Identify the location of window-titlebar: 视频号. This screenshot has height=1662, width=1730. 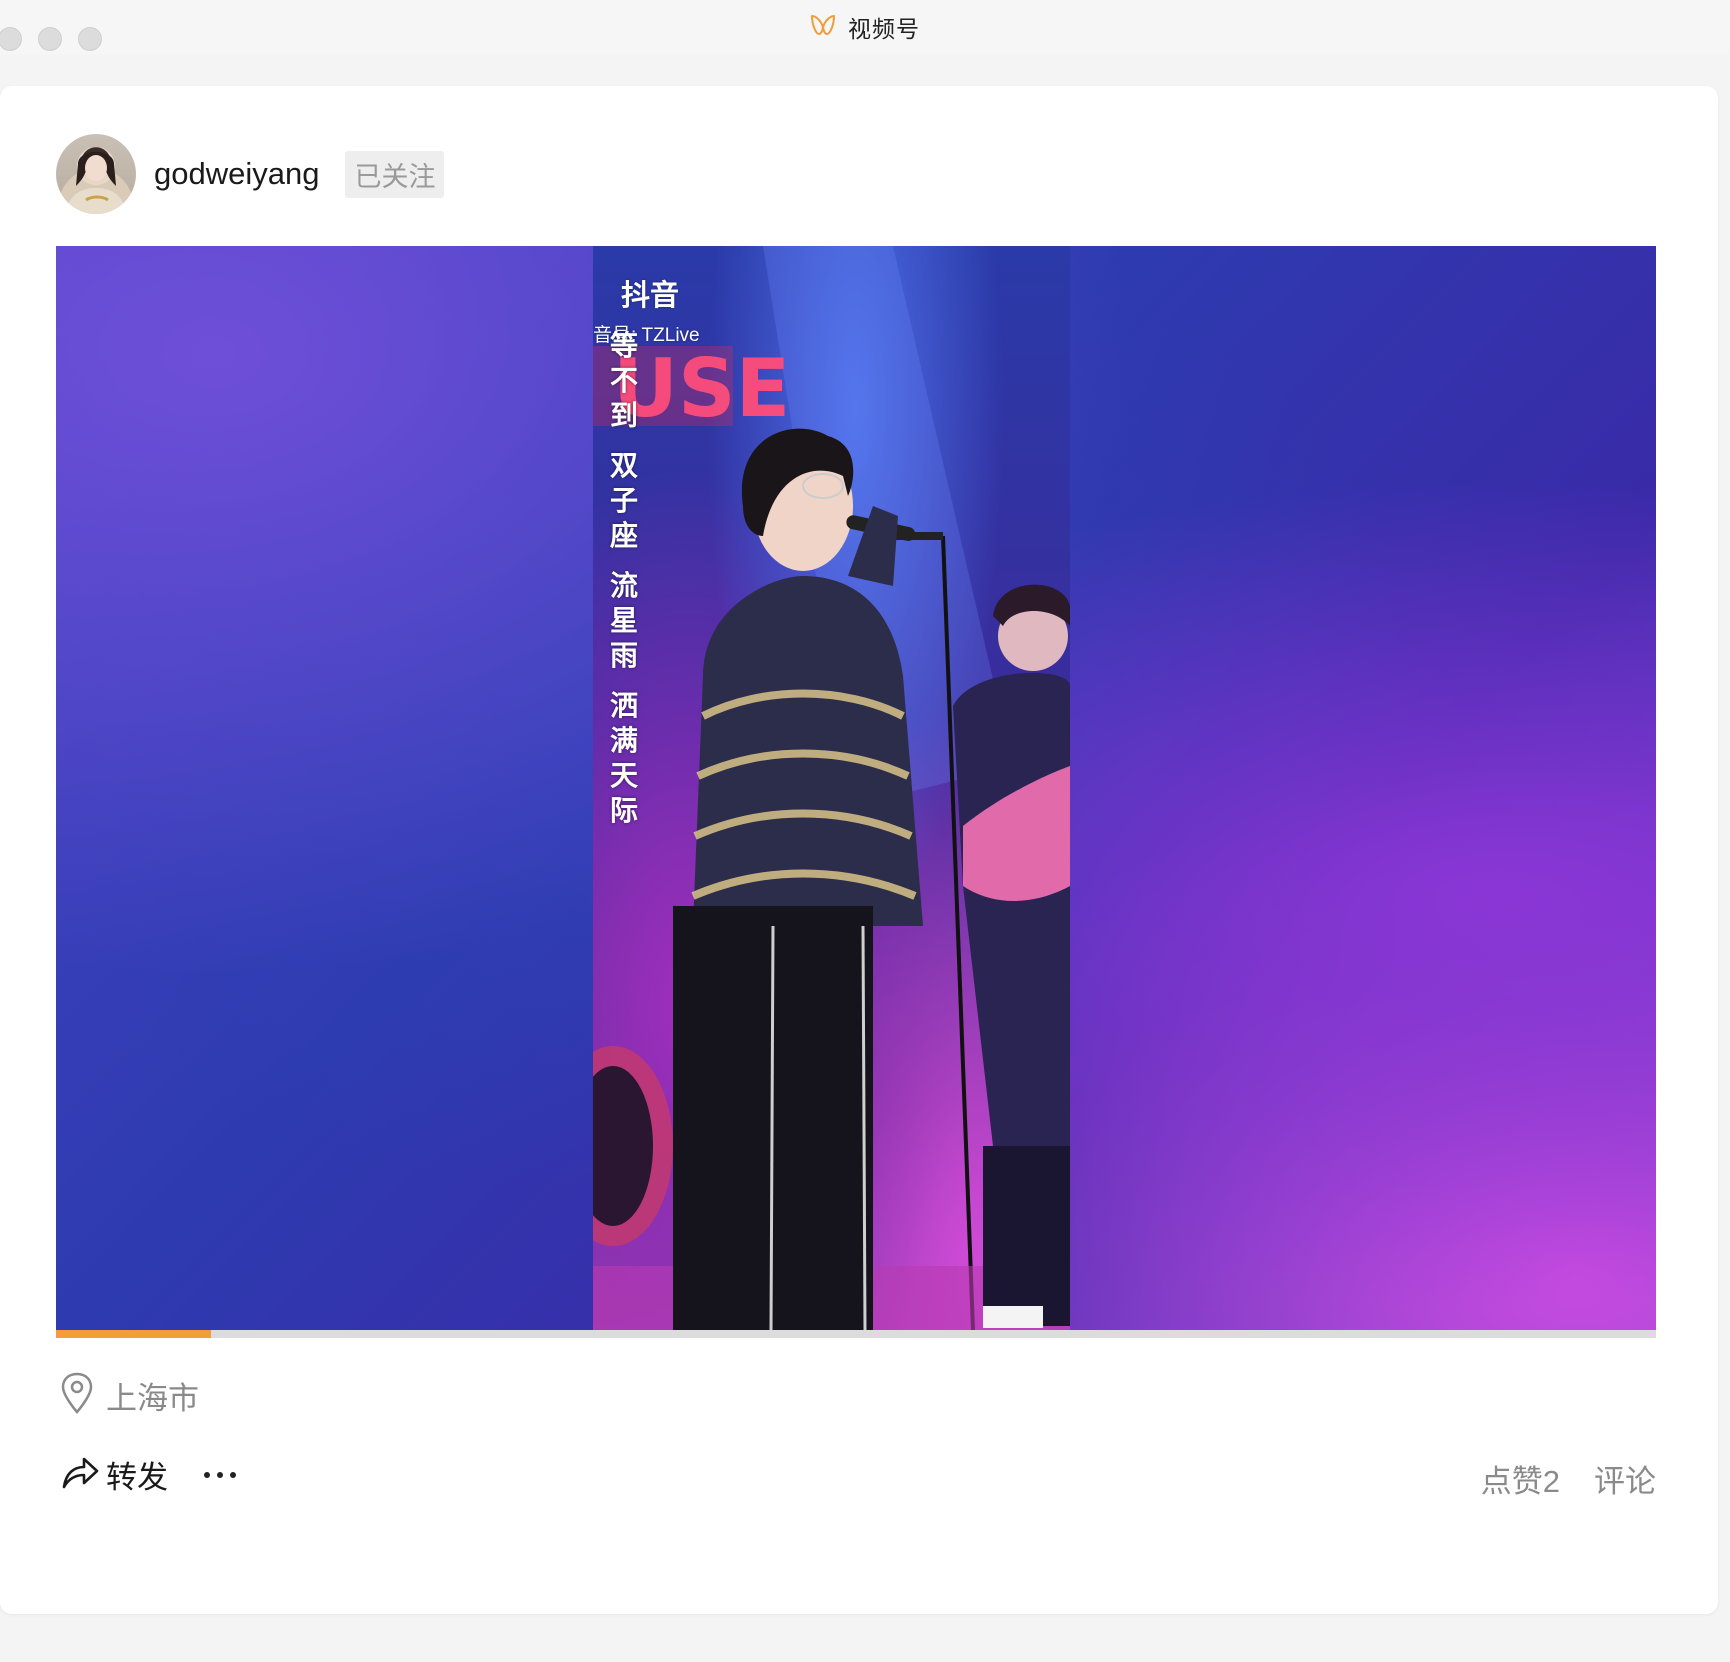
(865, 27).